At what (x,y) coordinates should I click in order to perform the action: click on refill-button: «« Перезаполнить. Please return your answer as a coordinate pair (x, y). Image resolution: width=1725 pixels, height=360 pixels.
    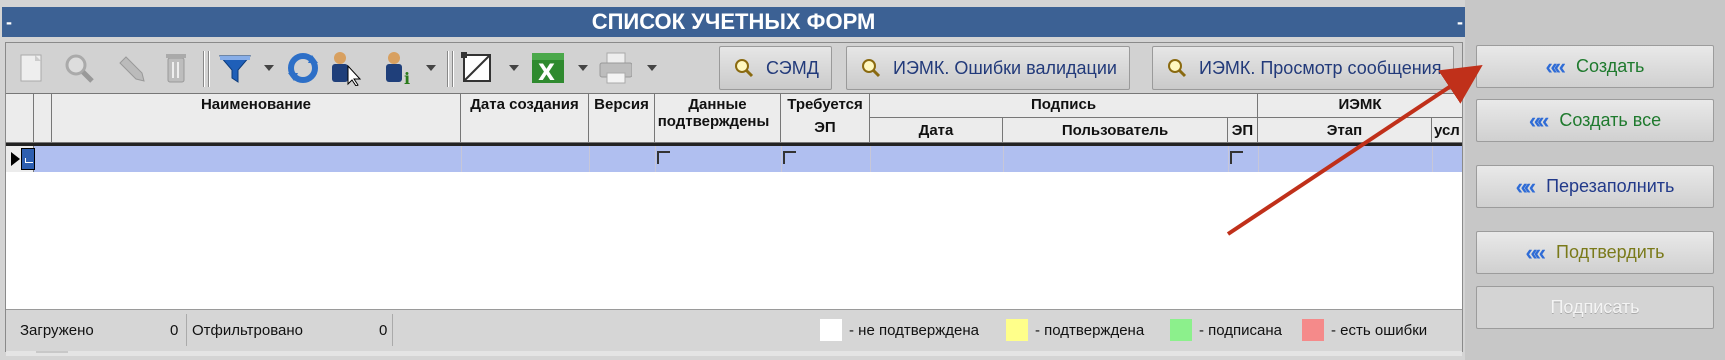
    Looking at the image, I should click on (1595, 186).